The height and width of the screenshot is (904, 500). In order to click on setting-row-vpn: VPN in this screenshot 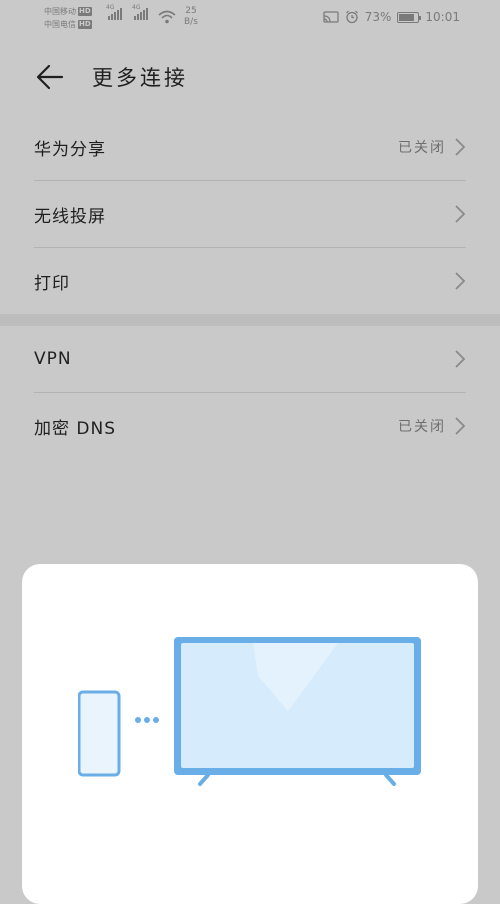, I will do `click(250, 359)`.